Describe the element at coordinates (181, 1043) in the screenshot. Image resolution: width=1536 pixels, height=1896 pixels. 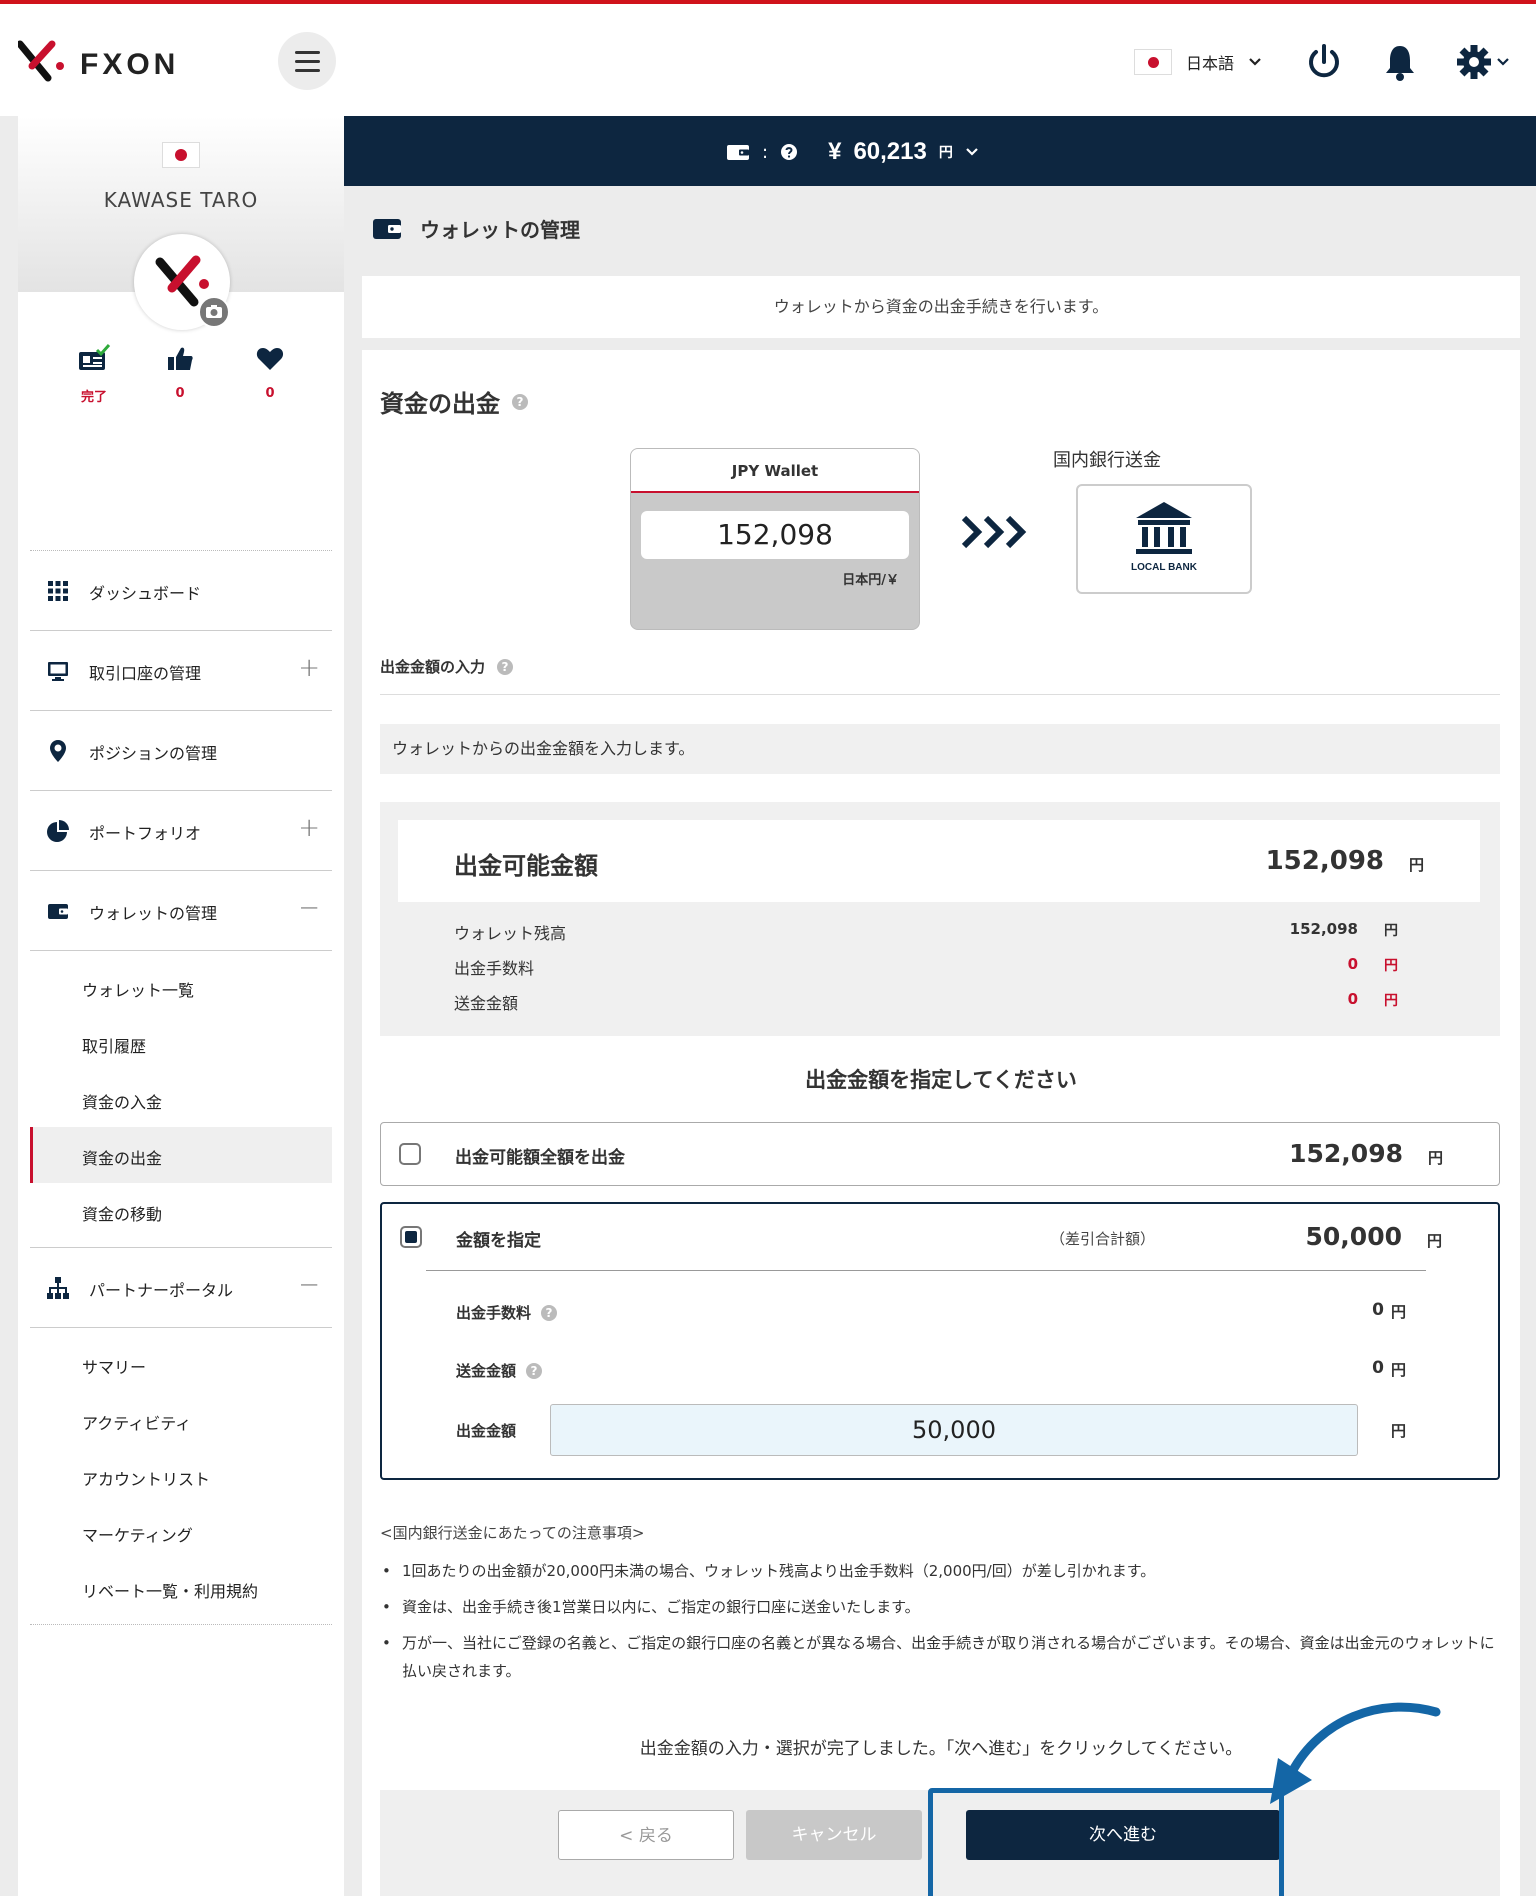
I see `submenu-transaction-history: 取引履歴` at that location.